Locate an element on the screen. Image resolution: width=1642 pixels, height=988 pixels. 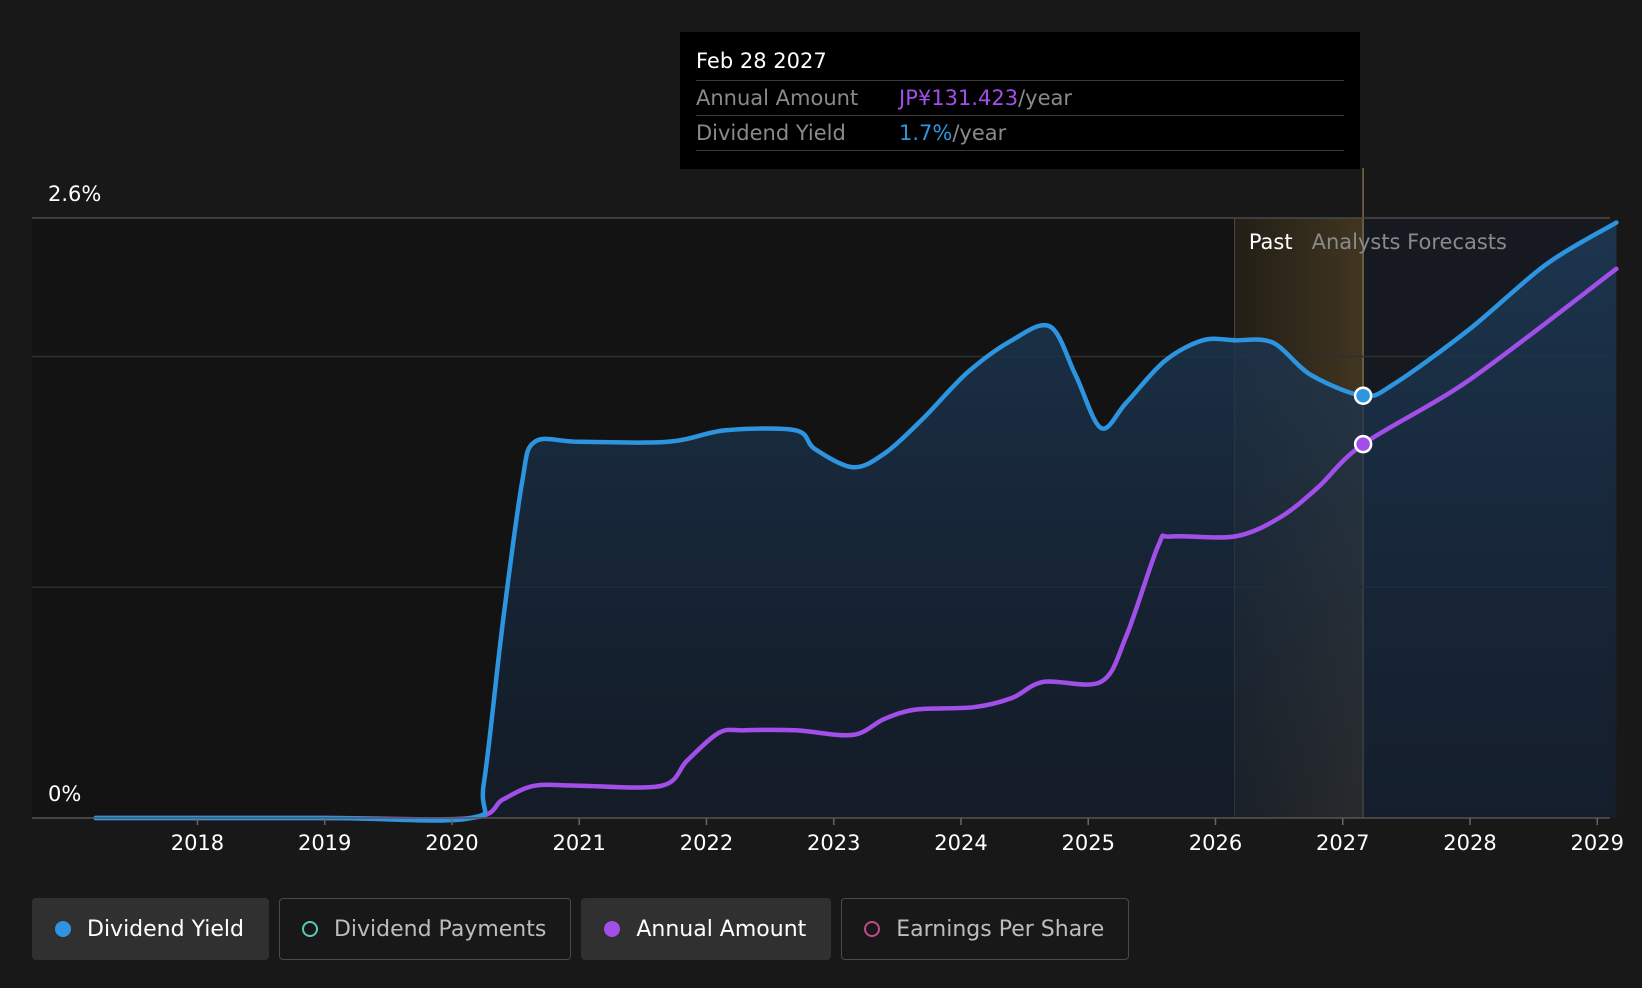
legend-toggle-dividend-payments: Dividend Payments is located at coordinates (425, 929).